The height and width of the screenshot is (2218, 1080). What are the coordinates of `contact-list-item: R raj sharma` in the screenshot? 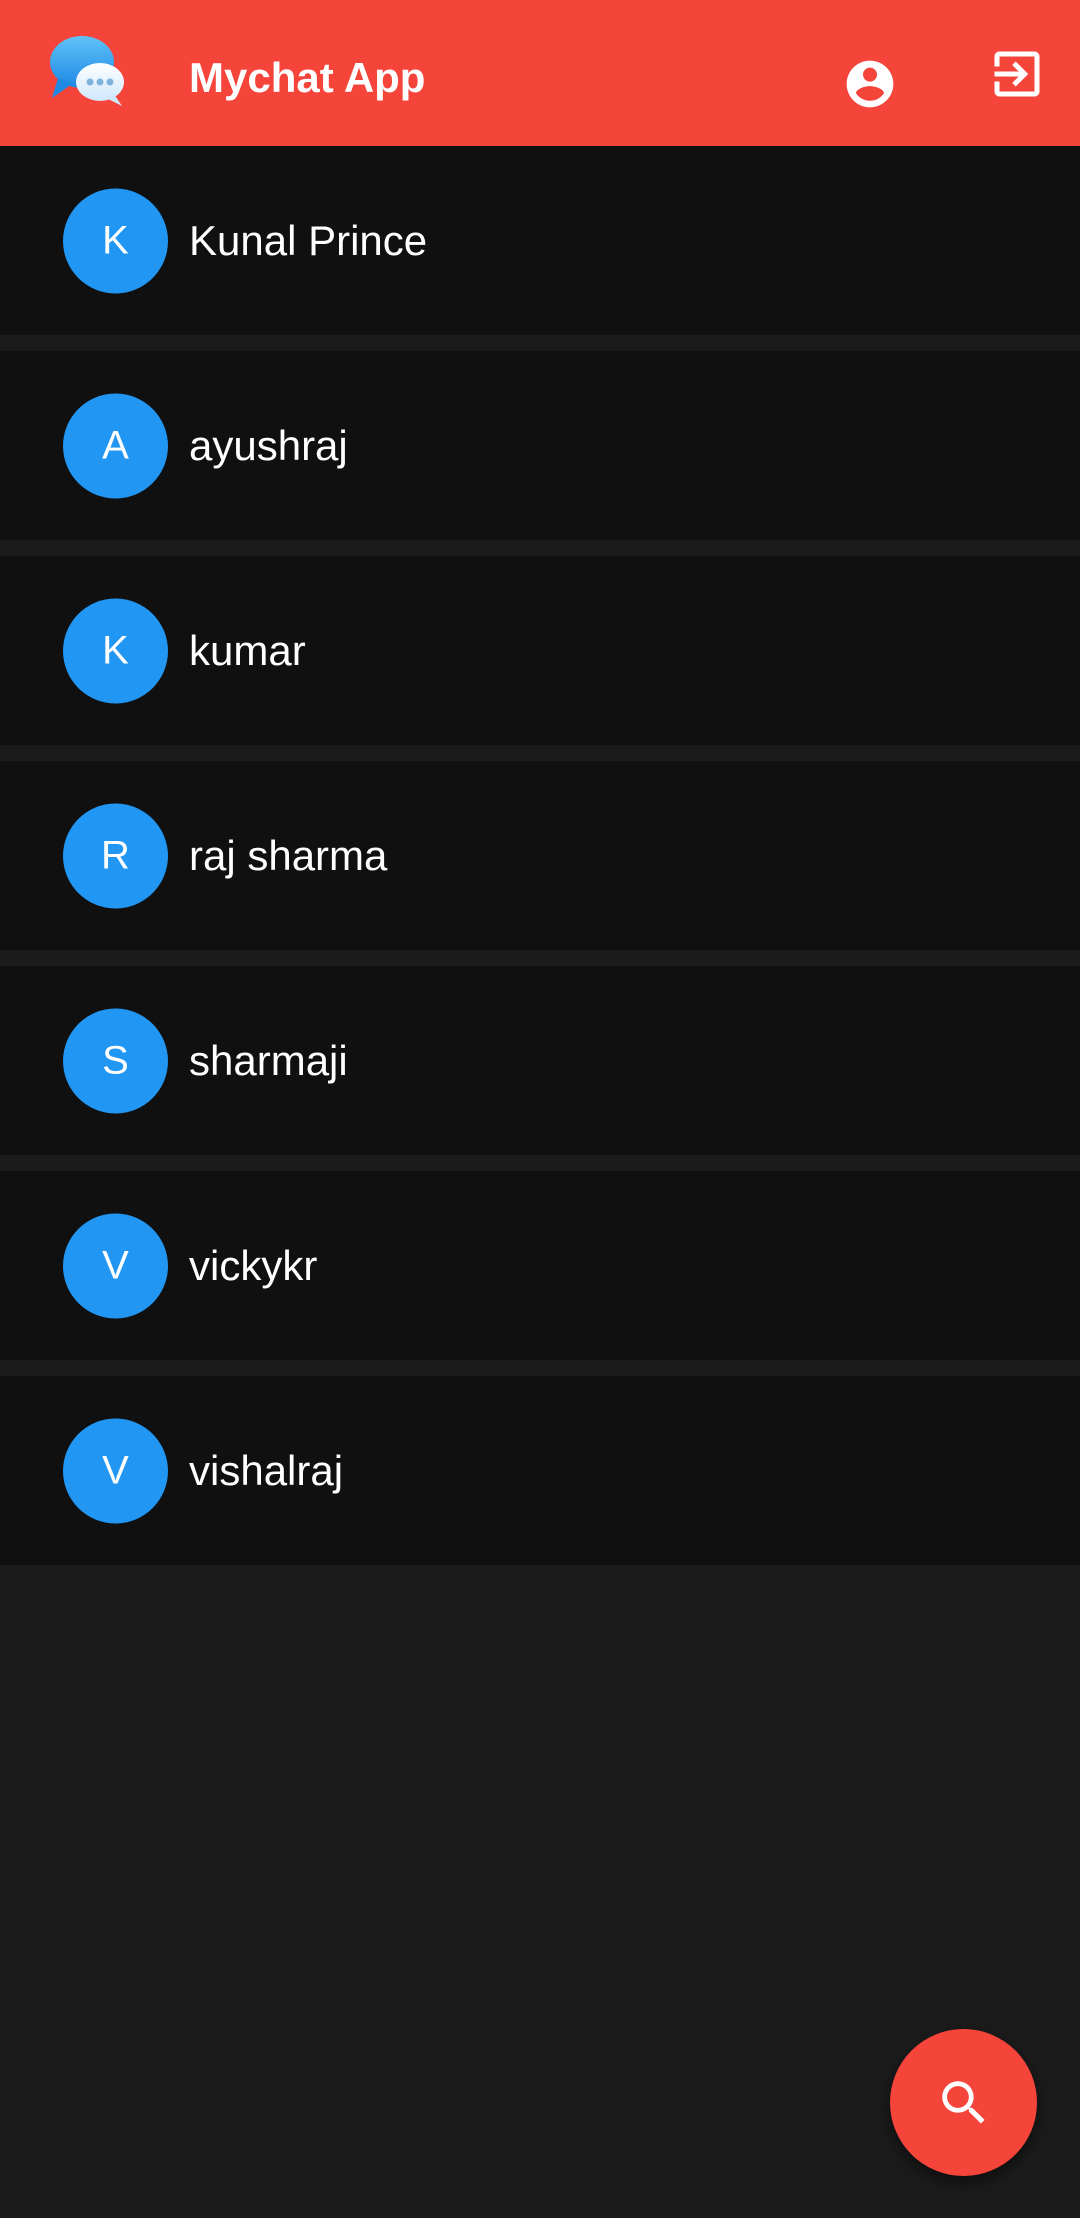 It's located at (540, 855).